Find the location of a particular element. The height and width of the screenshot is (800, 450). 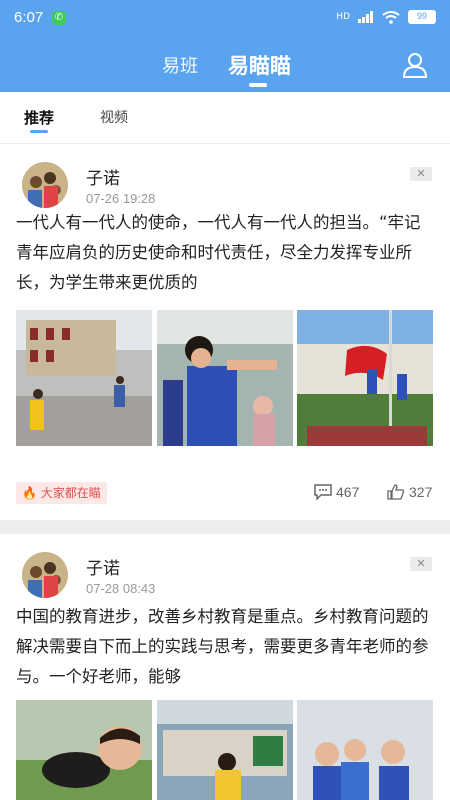

hot-tag: 🔥 大家都在瞄 is located at coordinates (61, 493).